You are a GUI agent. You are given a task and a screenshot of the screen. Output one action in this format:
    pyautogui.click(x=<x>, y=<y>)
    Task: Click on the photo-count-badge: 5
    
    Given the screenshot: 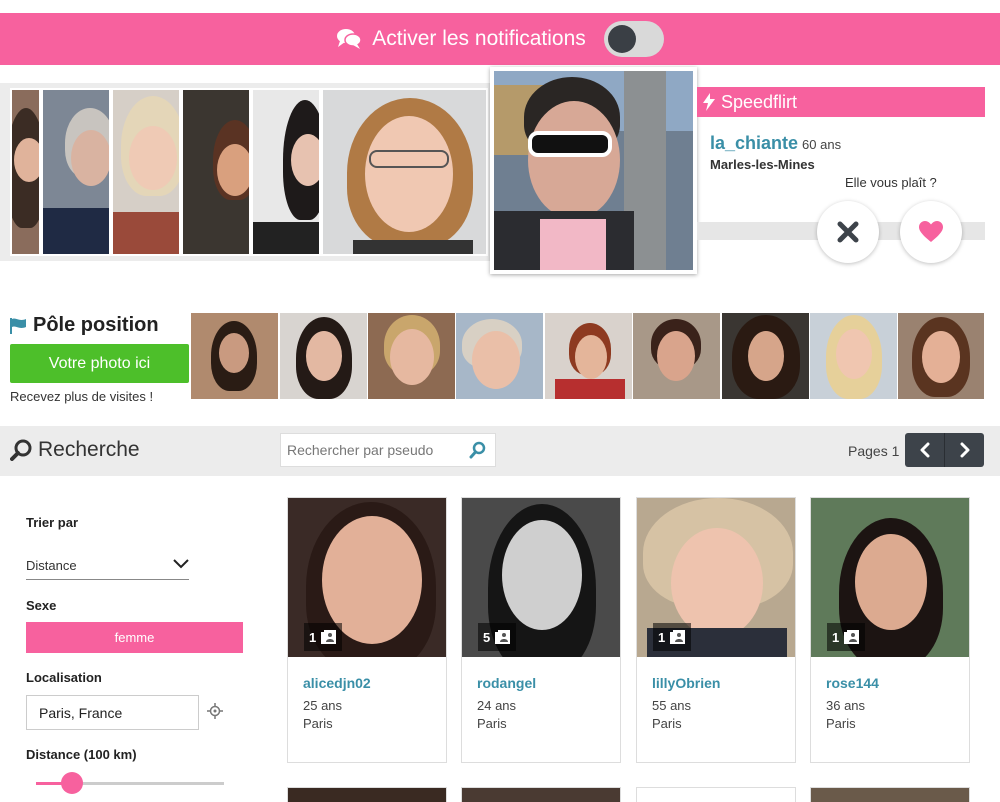 What is the action you would take?
    pyautogui.click(x=497, y=637)
    